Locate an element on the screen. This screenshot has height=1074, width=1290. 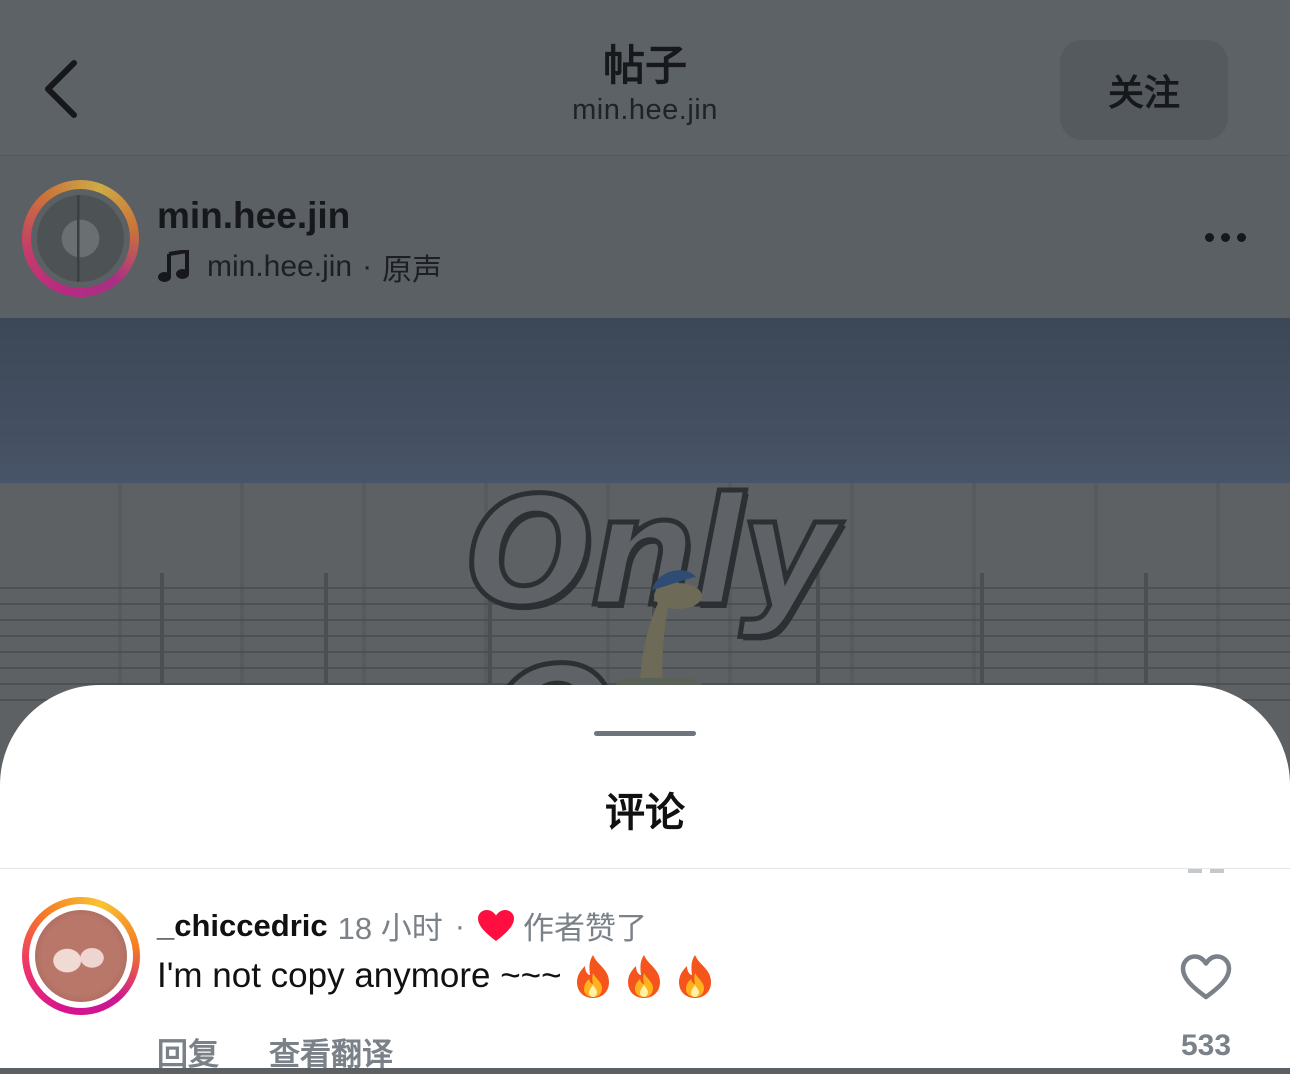
comments-title: 评论 is located at coordinates (645, 813).